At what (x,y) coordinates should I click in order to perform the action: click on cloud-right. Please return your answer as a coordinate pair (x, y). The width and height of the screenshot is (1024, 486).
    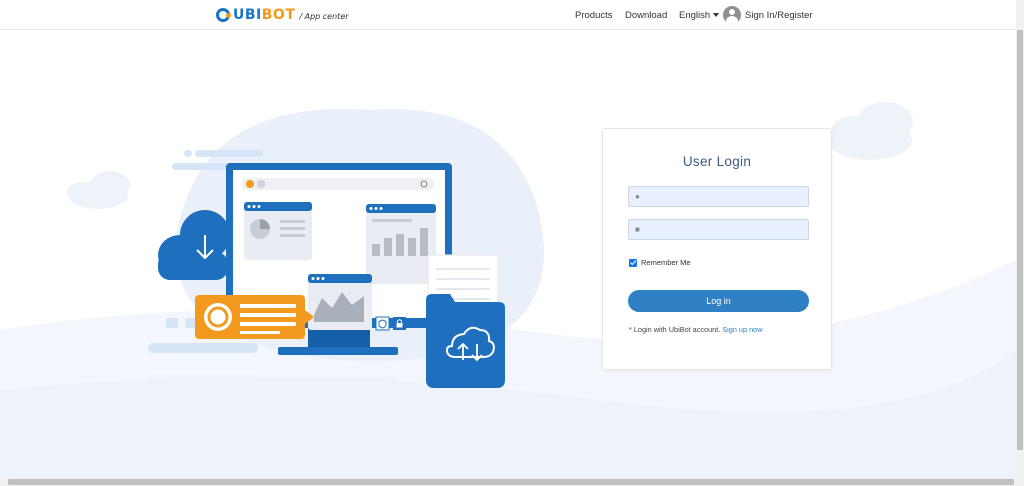
    Looking at the image, I should click on (870, 131).